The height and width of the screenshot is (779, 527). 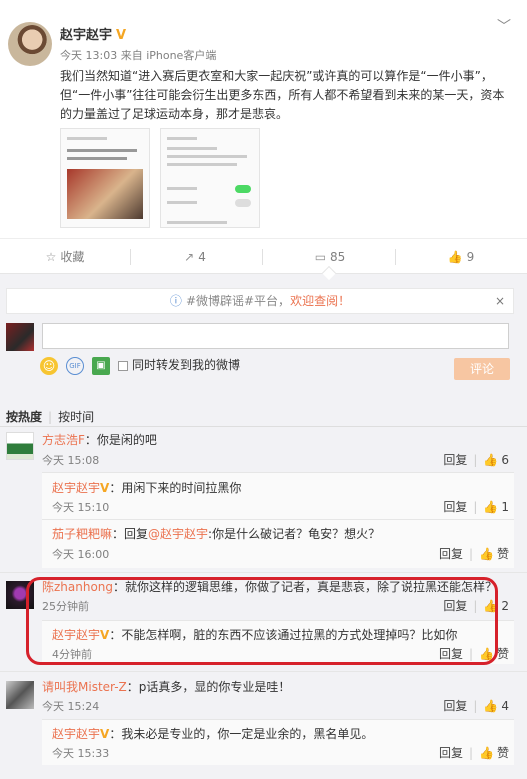 I want to click on sort-by-hot: 按热度, so click(x=24, y=417).